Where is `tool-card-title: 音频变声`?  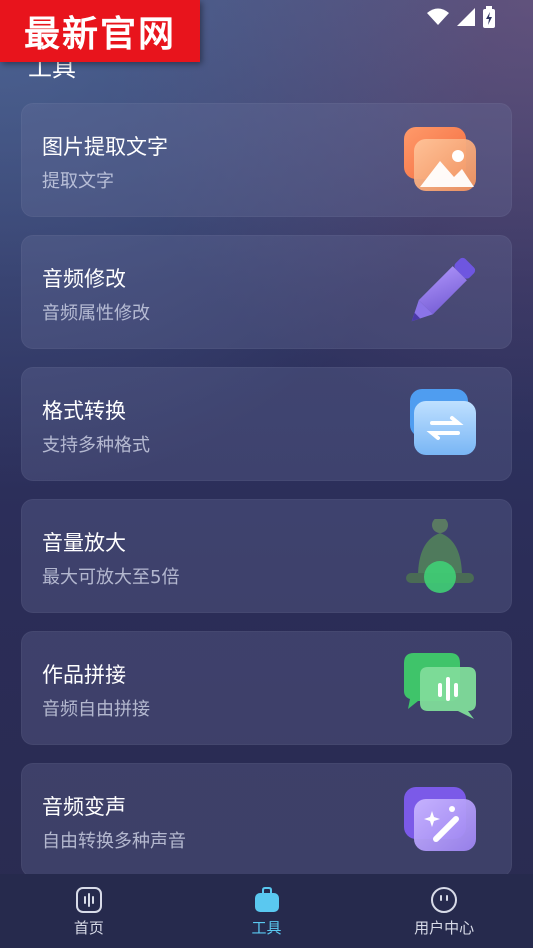 tool-card-title: 音频变声 is located at coordinates (84, 807).